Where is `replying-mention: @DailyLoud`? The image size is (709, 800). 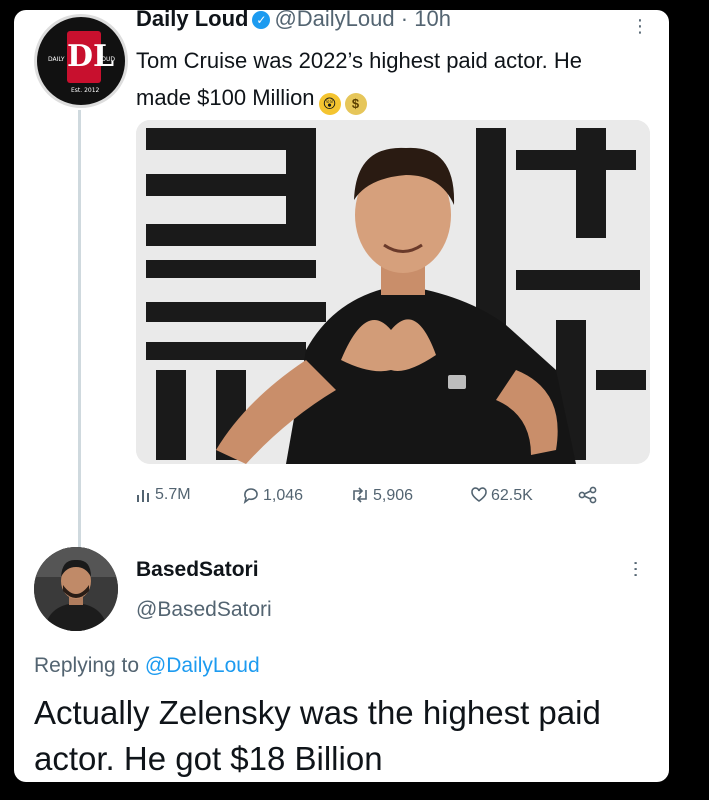
replying-mention: @DailyLoud is located at coordinates (202, 665).